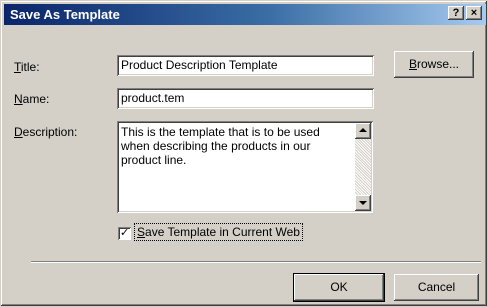  Describe the element at coordinates (222, 232) in the screenshot. I see `save-in-web-text: ave Template in Current Web` at that location.